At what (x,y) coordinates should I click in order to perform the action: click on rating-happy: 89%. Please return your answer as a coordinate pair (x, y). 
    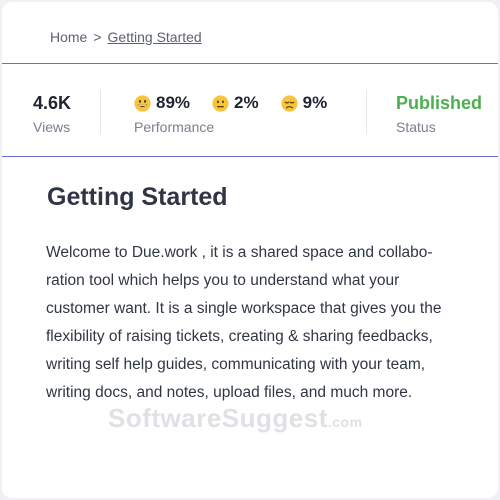
    Looking at the image, I should click on (162, 103).